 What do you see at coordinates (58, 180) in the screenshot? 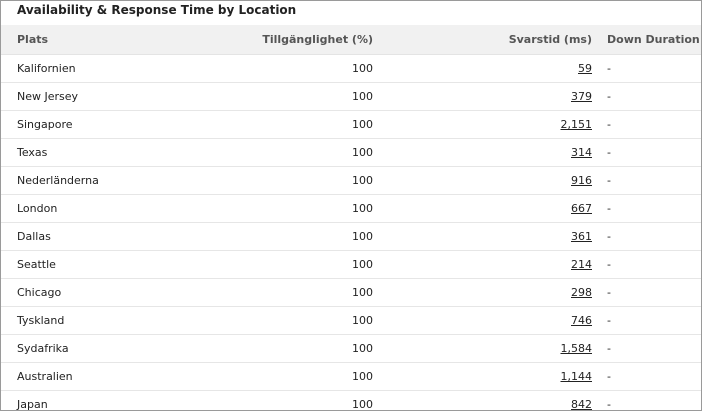
I see `location-cell: Nederländerna` at bounding box center [58, 180].